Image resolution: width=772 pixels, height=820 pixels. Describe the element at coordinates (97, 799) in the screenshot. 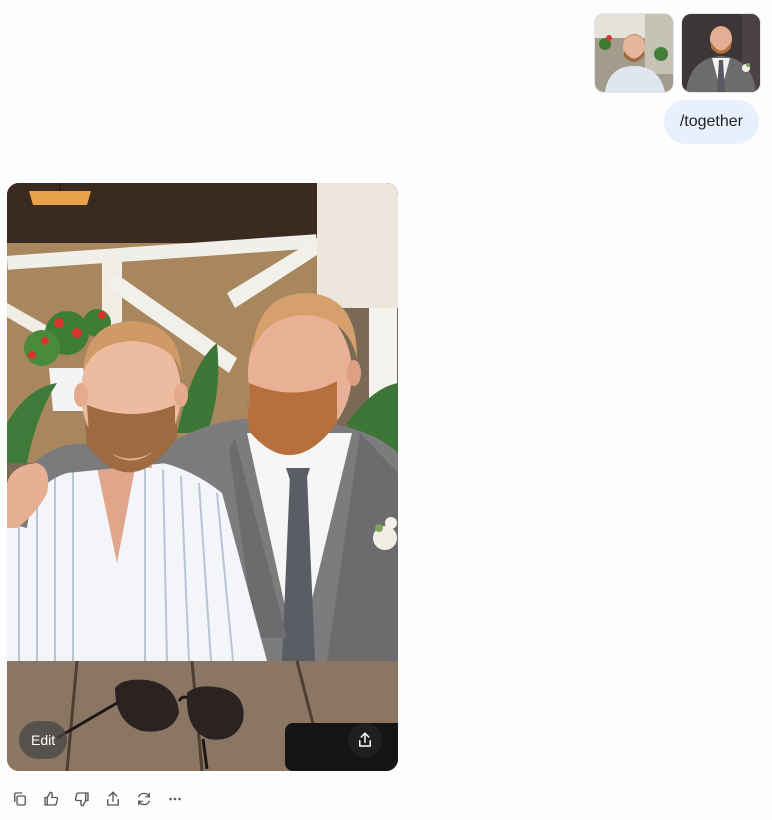

I see `response-action-bar` at that location.